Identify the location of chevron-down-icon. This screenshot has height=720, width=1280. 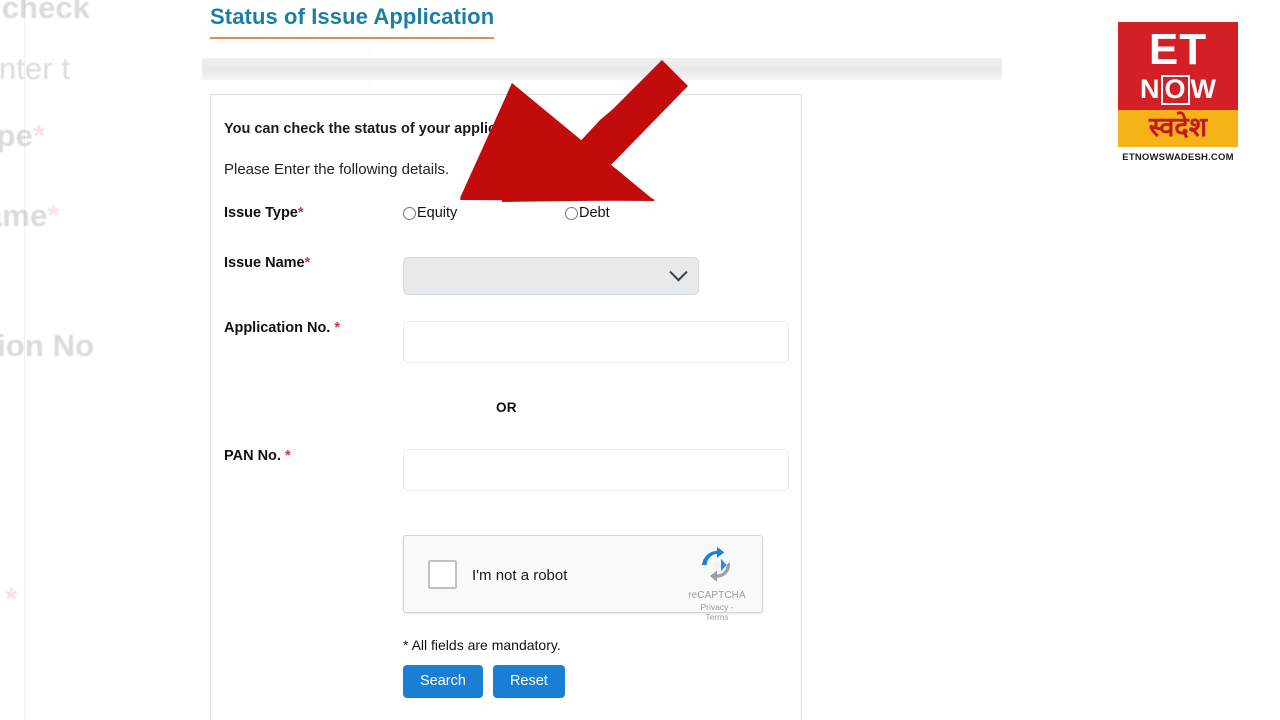
(678, 271).